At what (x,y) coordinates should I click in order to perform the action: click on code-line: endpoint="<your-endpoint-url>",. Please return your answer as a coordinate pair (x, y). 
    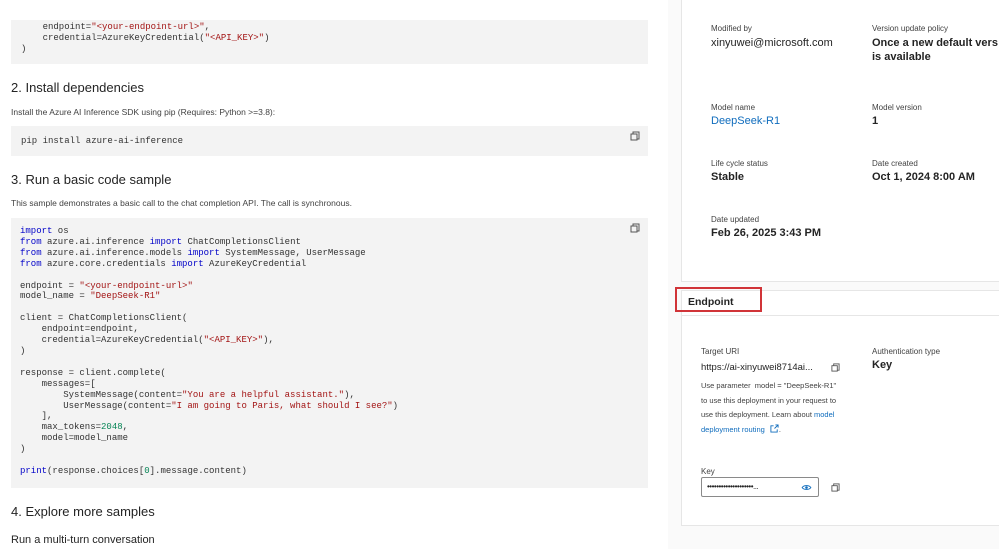
    Looking at the image, I should click on (116, 27).